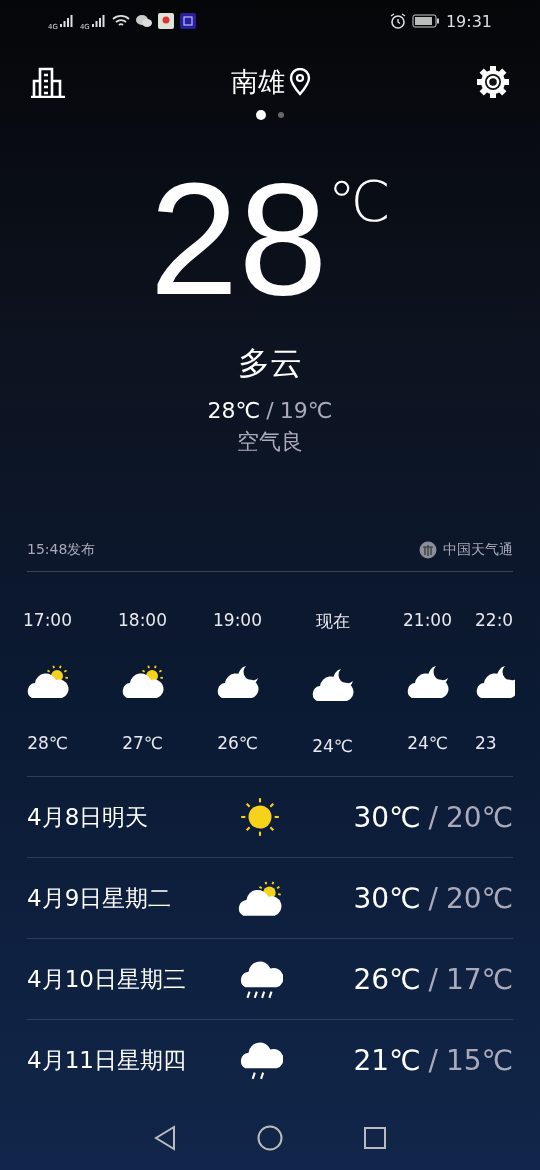 This screenshot has height=1170, width=540. I want to click on location-pin-icon, so click(300, 82).